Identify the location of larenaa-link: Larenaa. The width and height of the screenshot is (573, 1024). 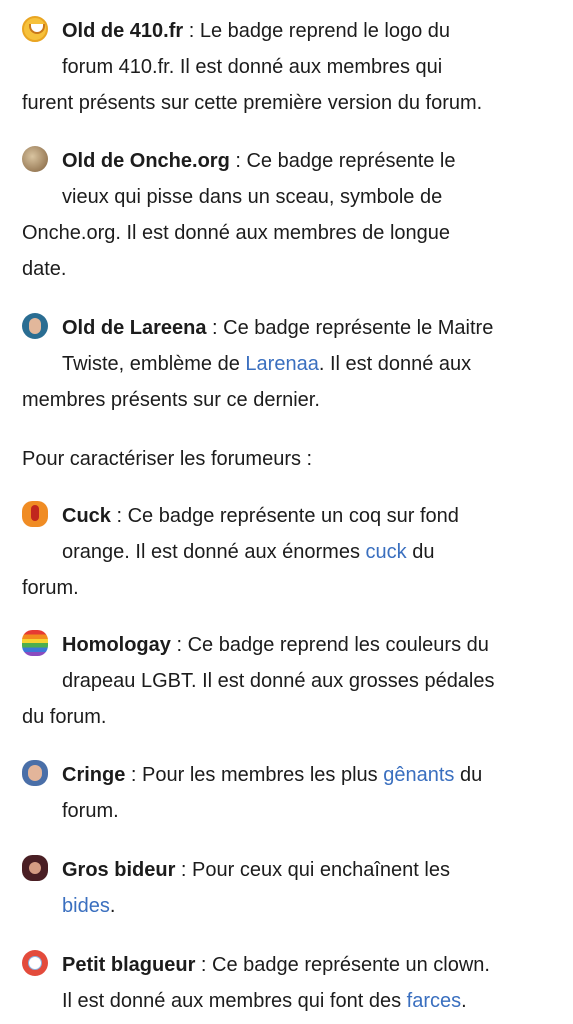
(281, 364).